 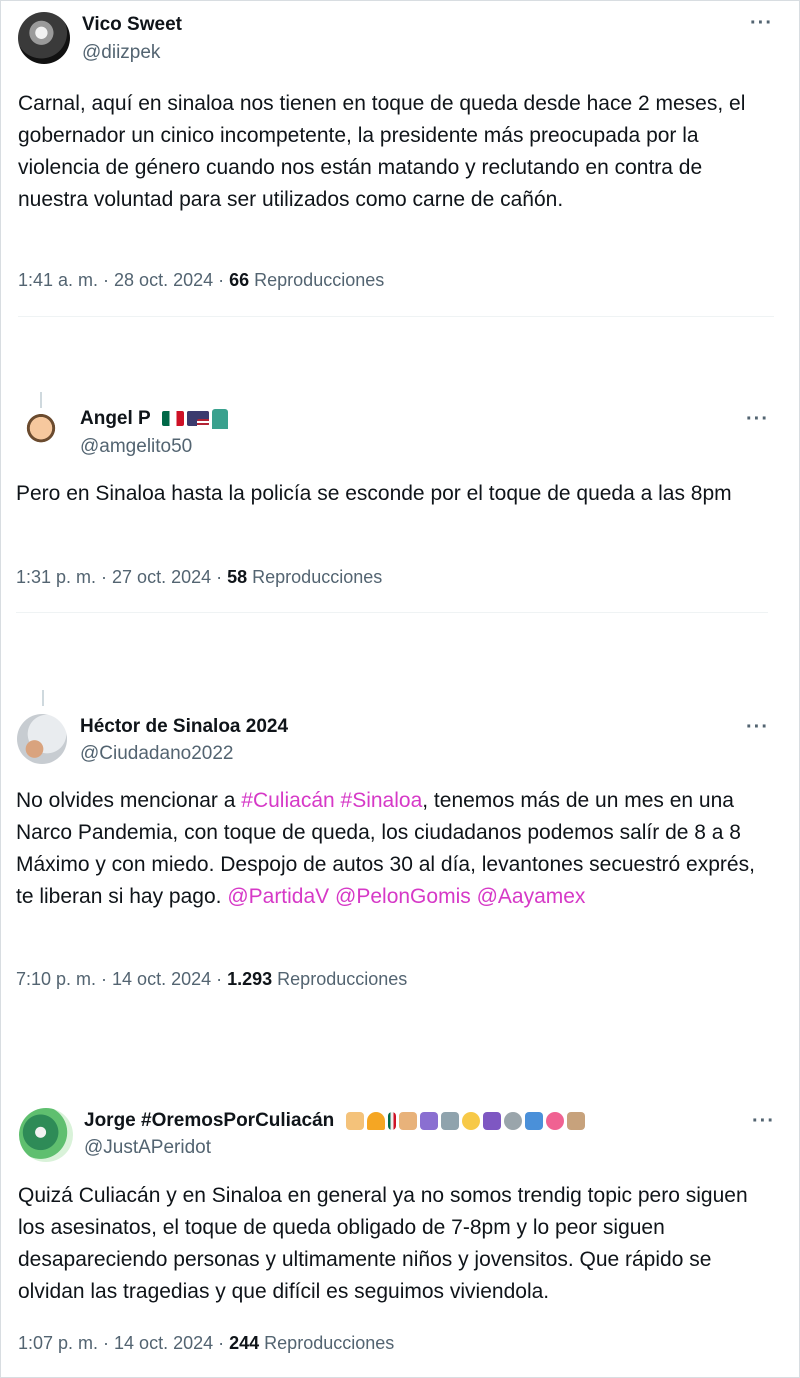 I want to click on mention-link: @Aayamex, so click(x=531, y=896).